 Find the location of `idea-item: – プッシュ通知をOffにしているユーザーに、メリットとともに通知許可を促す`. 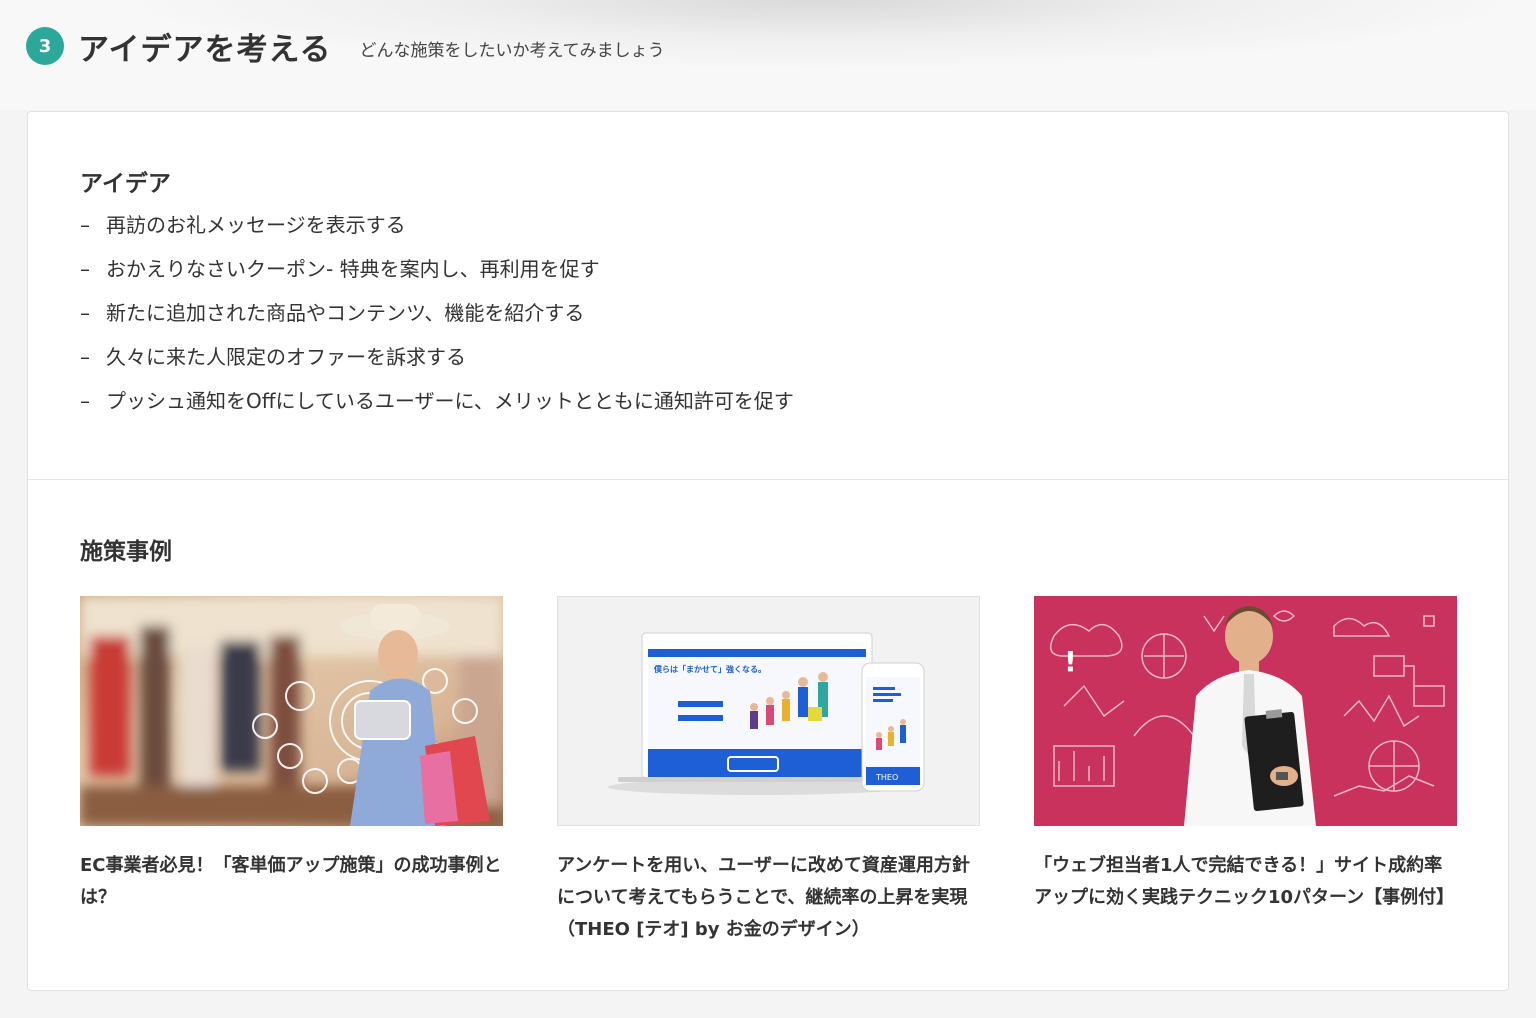

idea-item: – プッシュ通知をOffにしているユーザーに、メリットとともに通知許可を促す is located at coordinates (437, 408).